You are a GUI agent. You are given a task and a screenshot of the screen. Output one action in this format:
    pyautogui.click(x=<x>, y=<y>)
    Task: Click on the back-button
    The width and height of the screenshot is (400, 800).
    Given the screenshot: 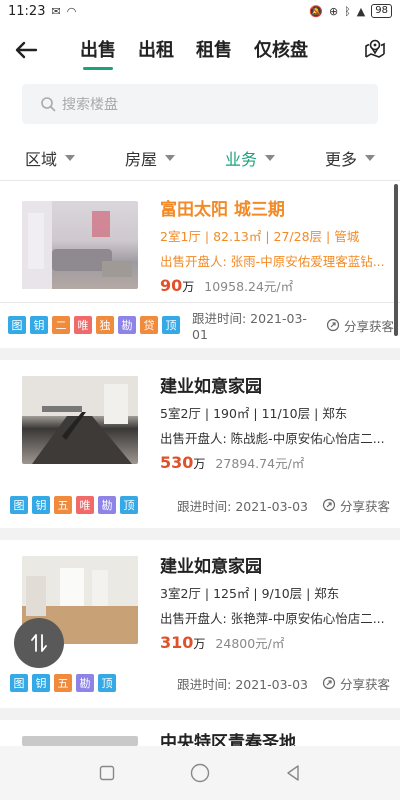 What is the action you would take?
    pyautogui.click(x=26, y=50)
    